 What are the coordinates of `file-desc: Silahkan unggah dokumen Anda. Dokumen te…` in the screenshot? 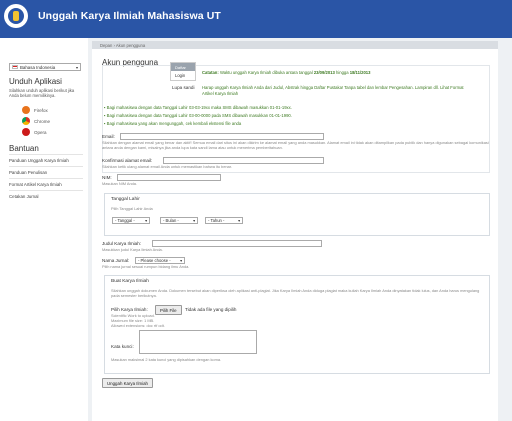 It's located at (295, 293).